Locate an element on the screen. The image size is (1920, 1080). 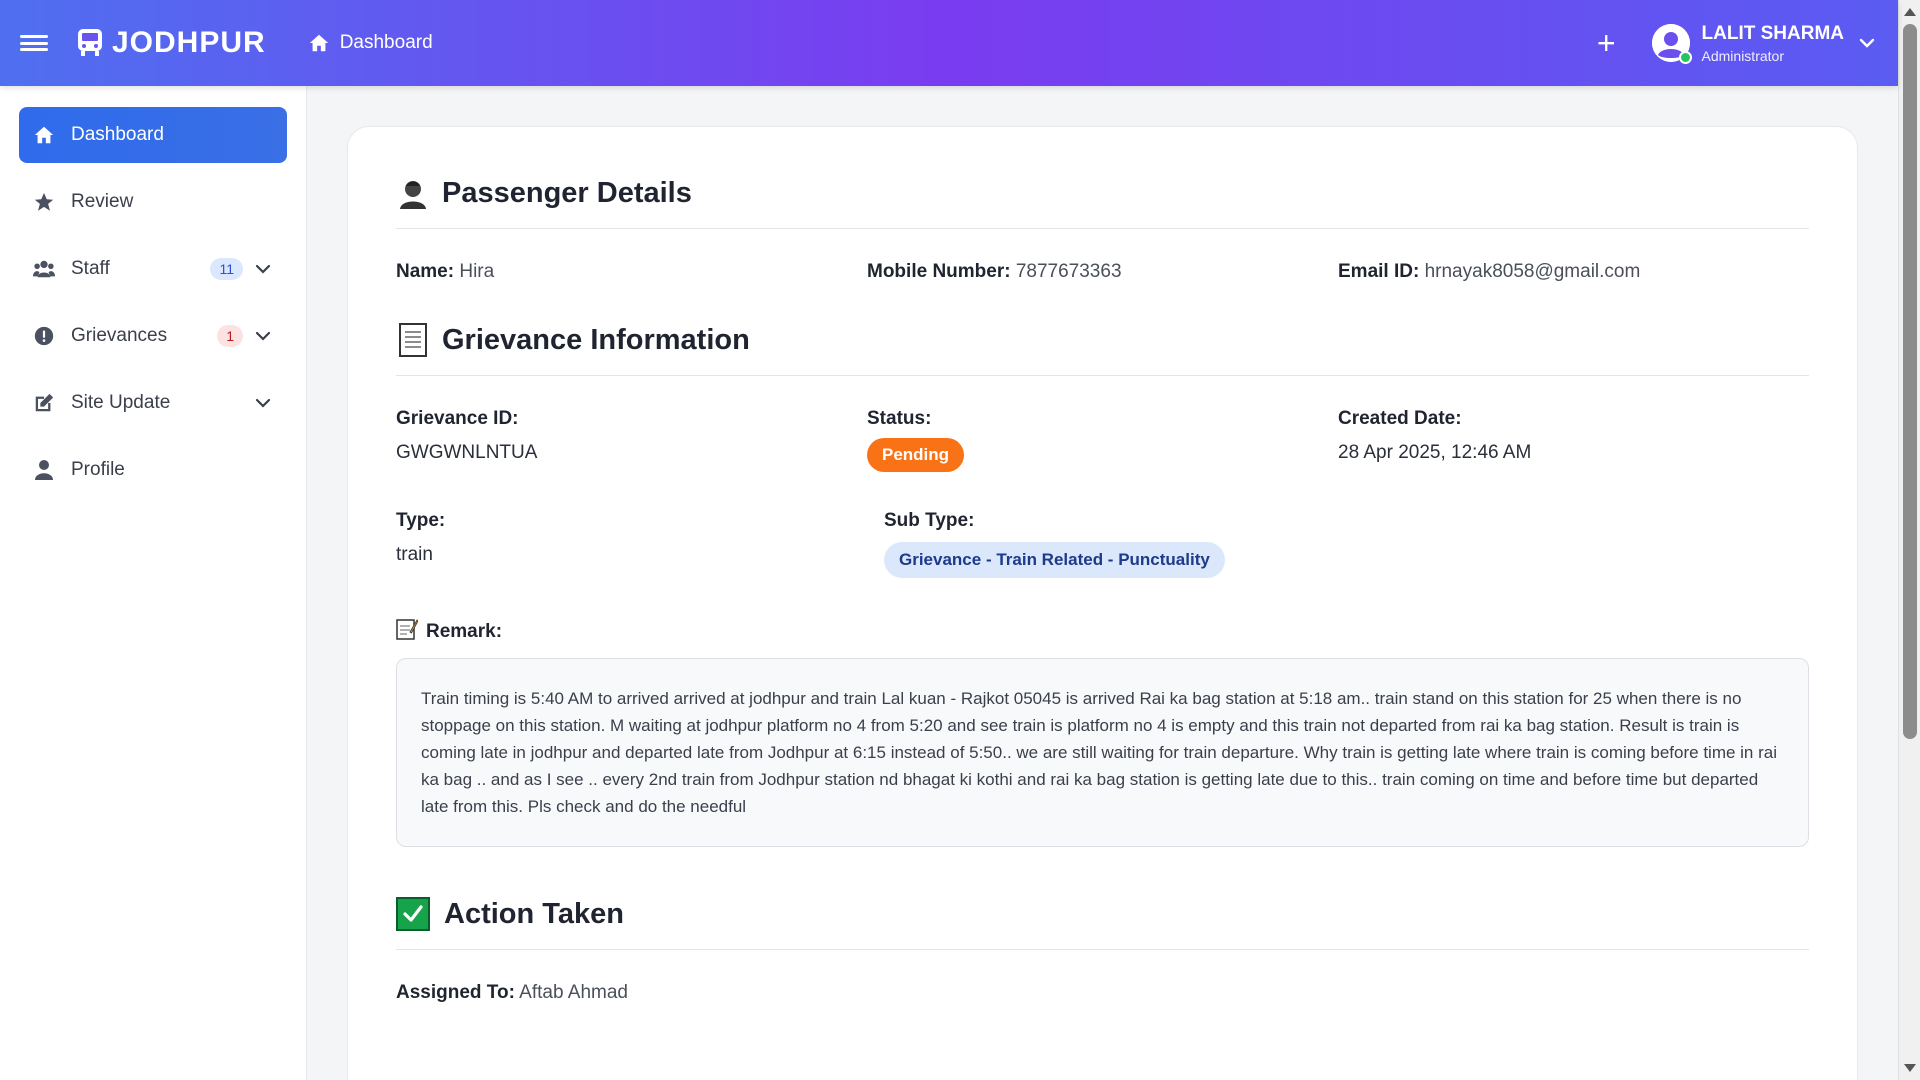
action-taken-heading: Action Taken is located at coordinates (1102, 923).